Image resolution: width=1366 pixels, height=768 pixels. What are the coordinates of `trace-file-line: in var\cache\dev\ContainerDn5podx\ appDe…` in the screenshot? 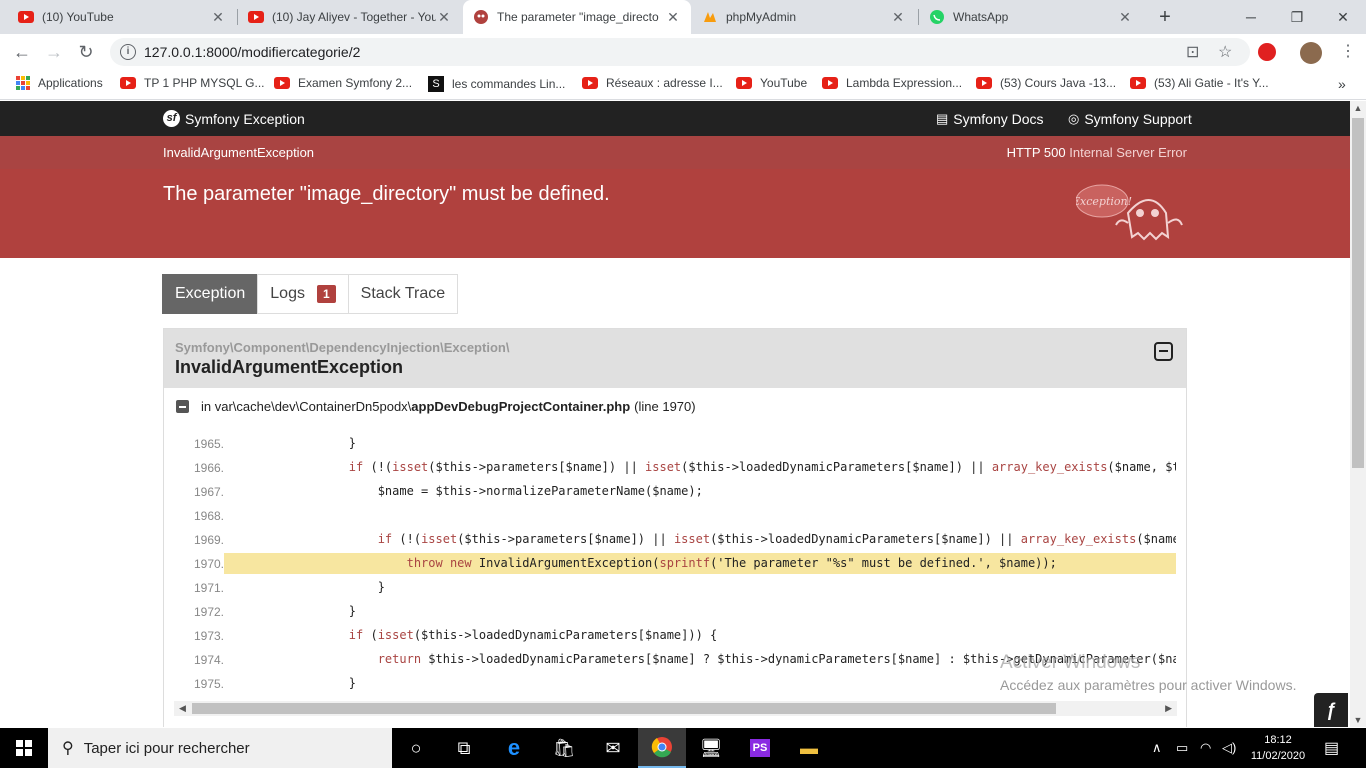 It's located at (436, 406).